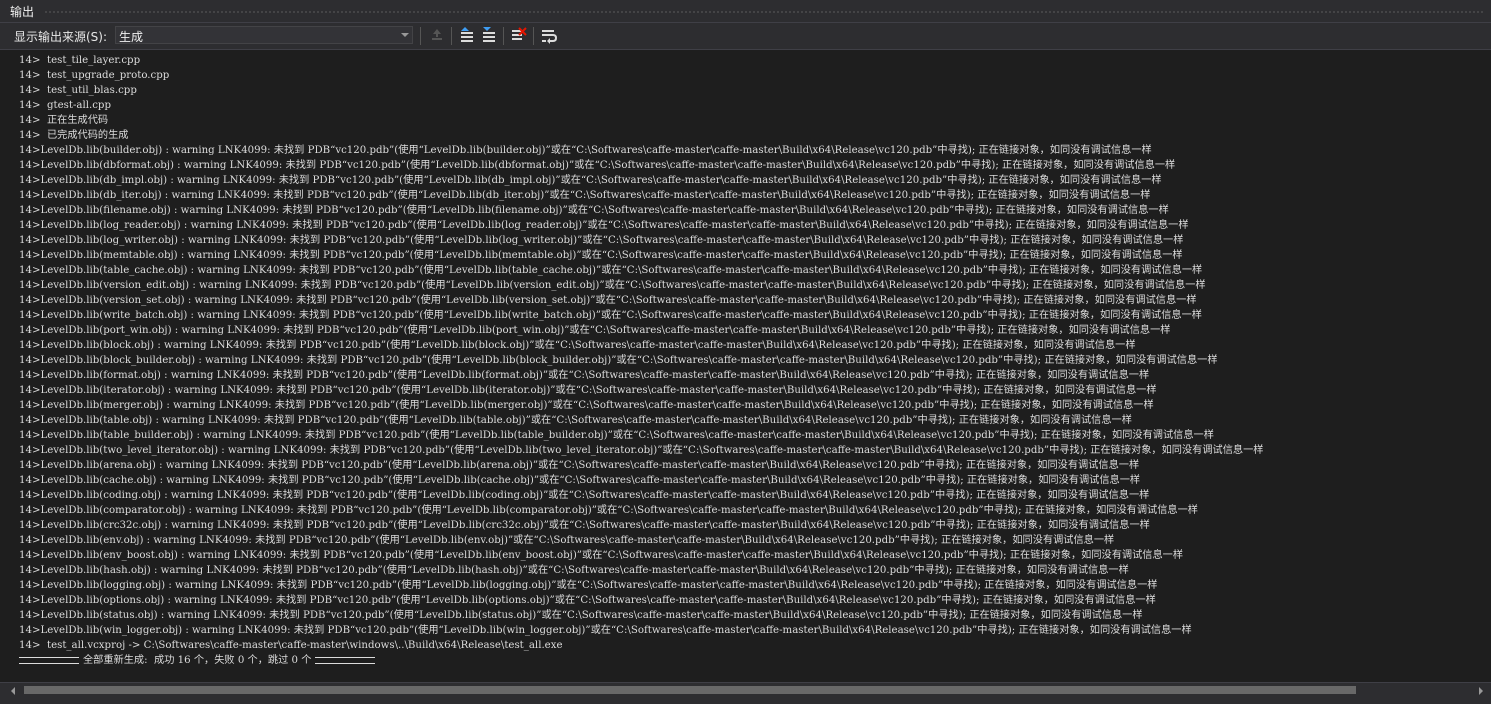 The image size is (1491, 704). I want to click on find-previous-icon, so click(468, 36).